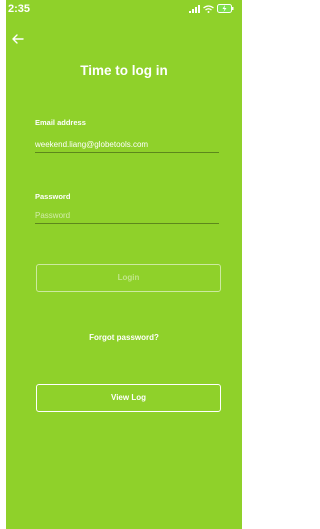 This screenshot has height=529, width=320. What do you see at coordinates (194, 8) in the screenshot?
I see `signal-icon` at bounding box center [194, 8].